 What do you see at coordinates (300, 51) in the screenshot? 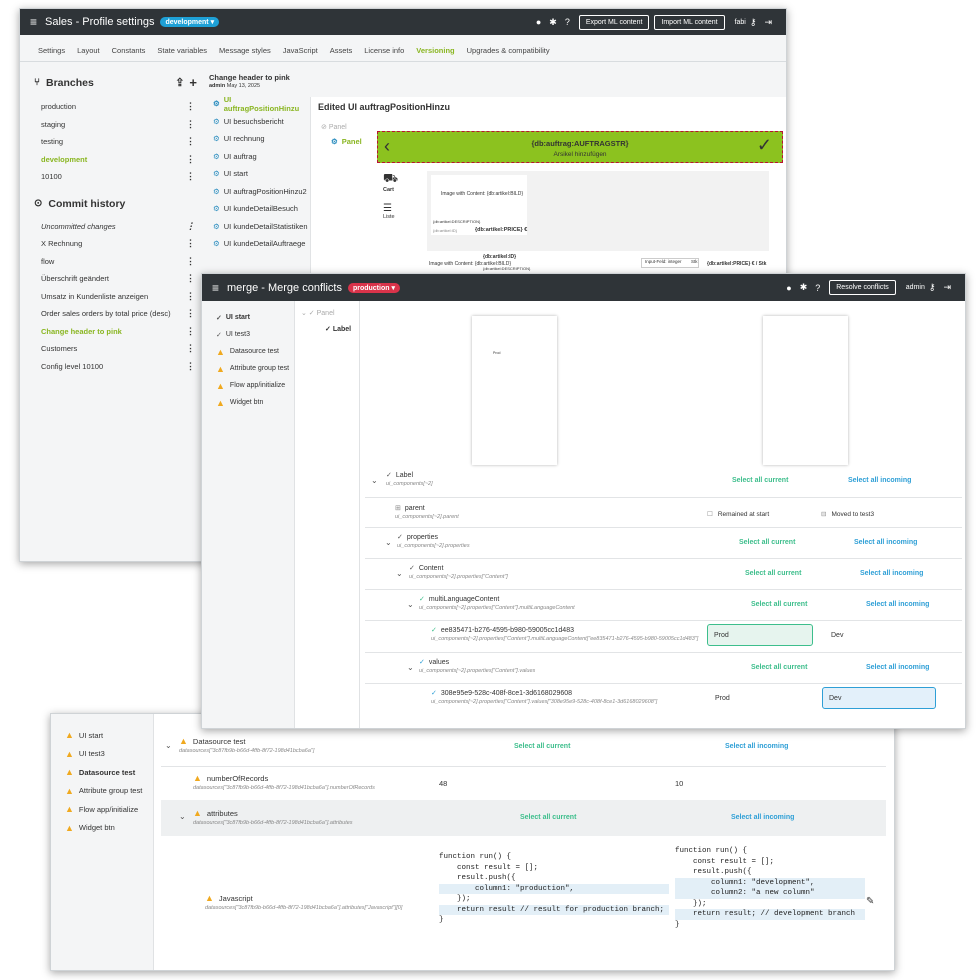
I see `tab-javascript: JavaScript` at bounding box center [300, 51].